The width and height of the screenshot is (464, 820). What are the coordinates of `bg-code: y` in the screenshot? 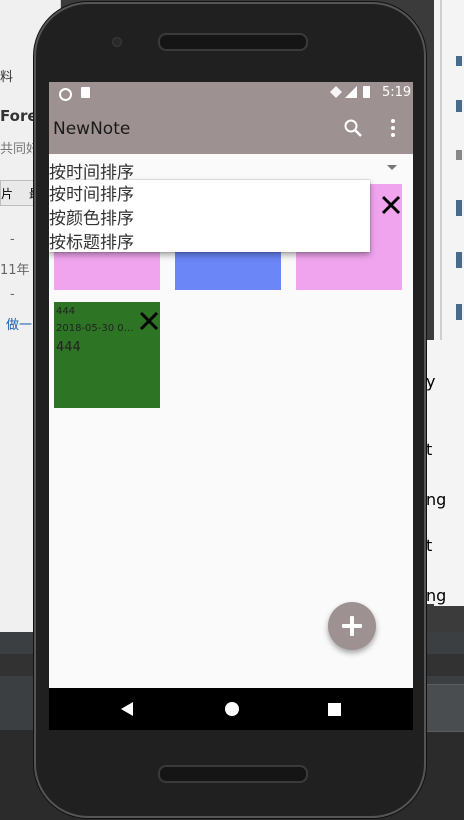 It's located at (431, 381).